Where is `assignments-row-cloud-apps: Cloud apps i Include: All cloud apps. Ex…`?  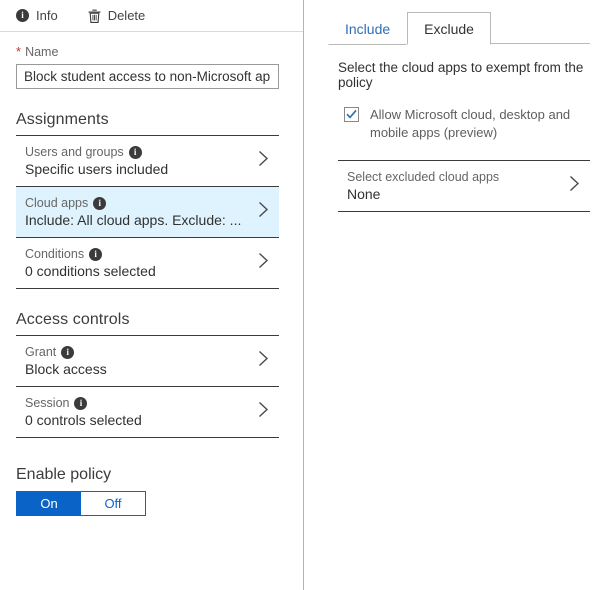 assignments-row-cloud-apps: Cloud apps i Include: All cloud apps. Ex… is located at coordinates (147, 212).